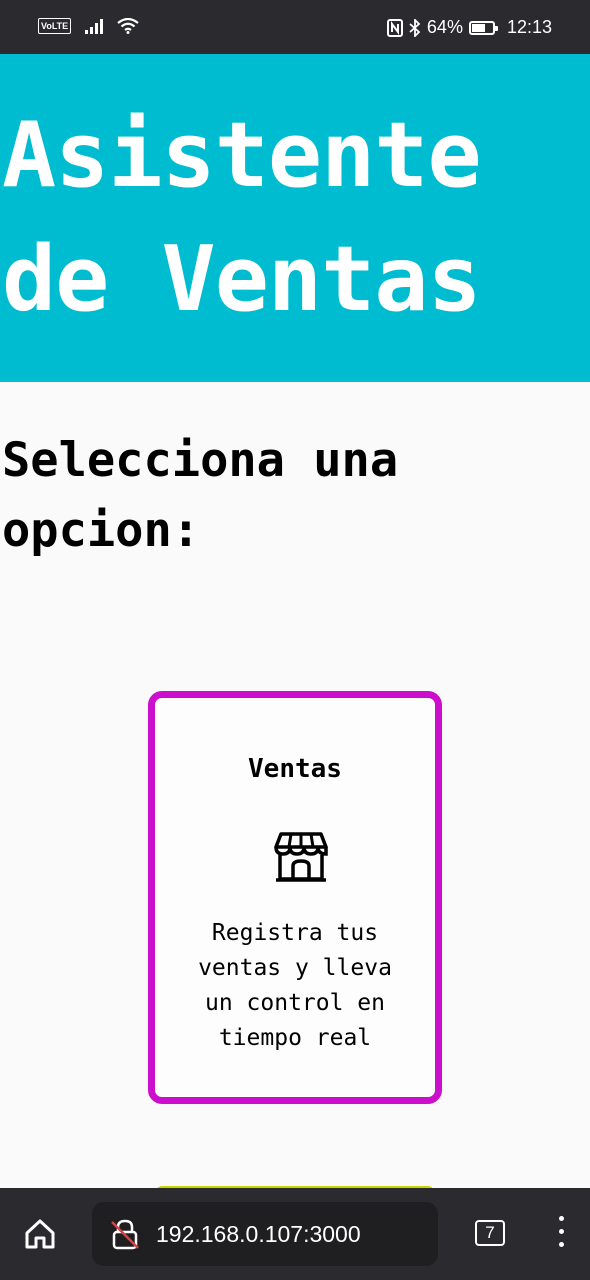  What do you see at coordinates (444, 27) in the screenshot?
I see `battery-percent: 64%` at bounding box center [444, 27].